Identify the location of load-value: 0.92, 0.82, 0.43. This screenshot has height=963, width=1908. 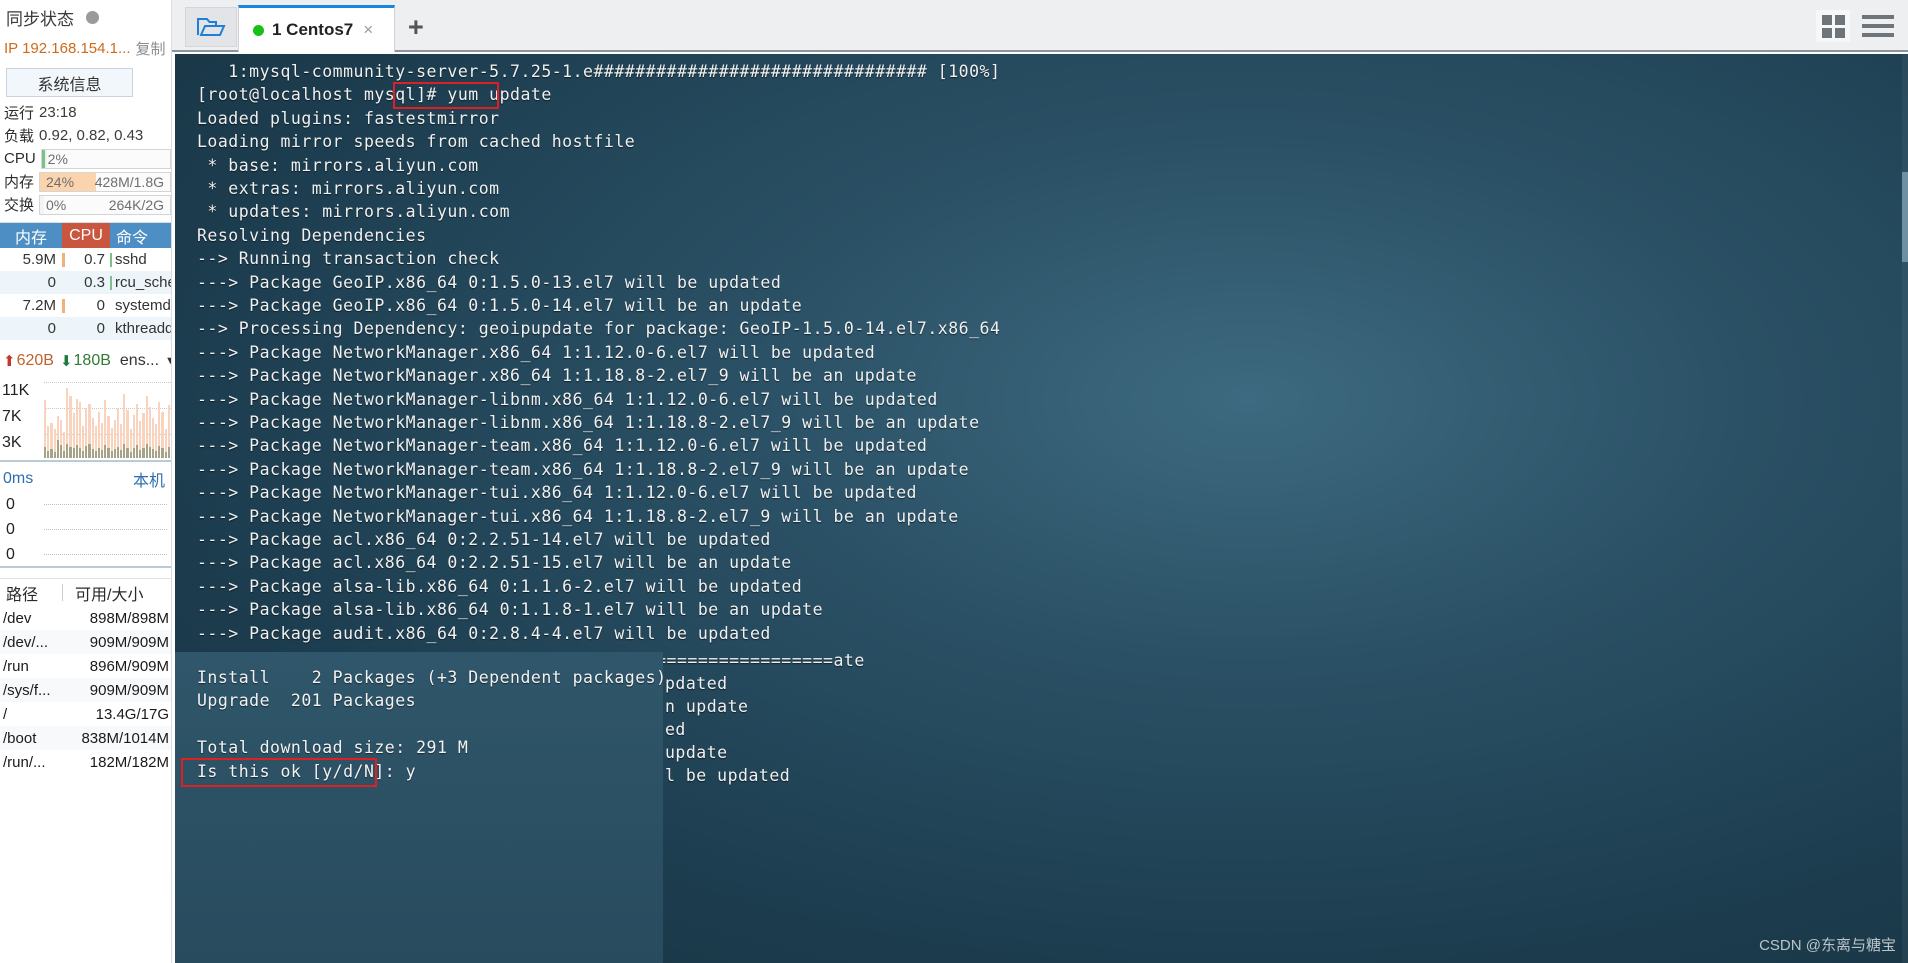
(91, 135).